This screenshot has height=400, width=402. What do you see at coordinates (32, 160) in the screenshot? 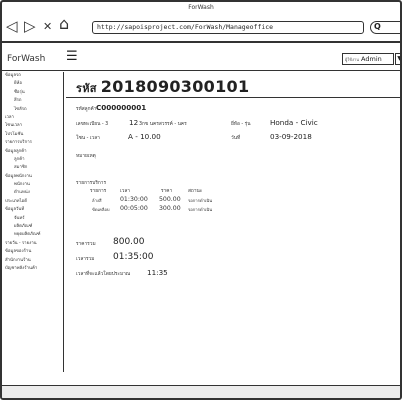
I see `sidebar-item: ลูกค้า` at bounding box center [32, 160].